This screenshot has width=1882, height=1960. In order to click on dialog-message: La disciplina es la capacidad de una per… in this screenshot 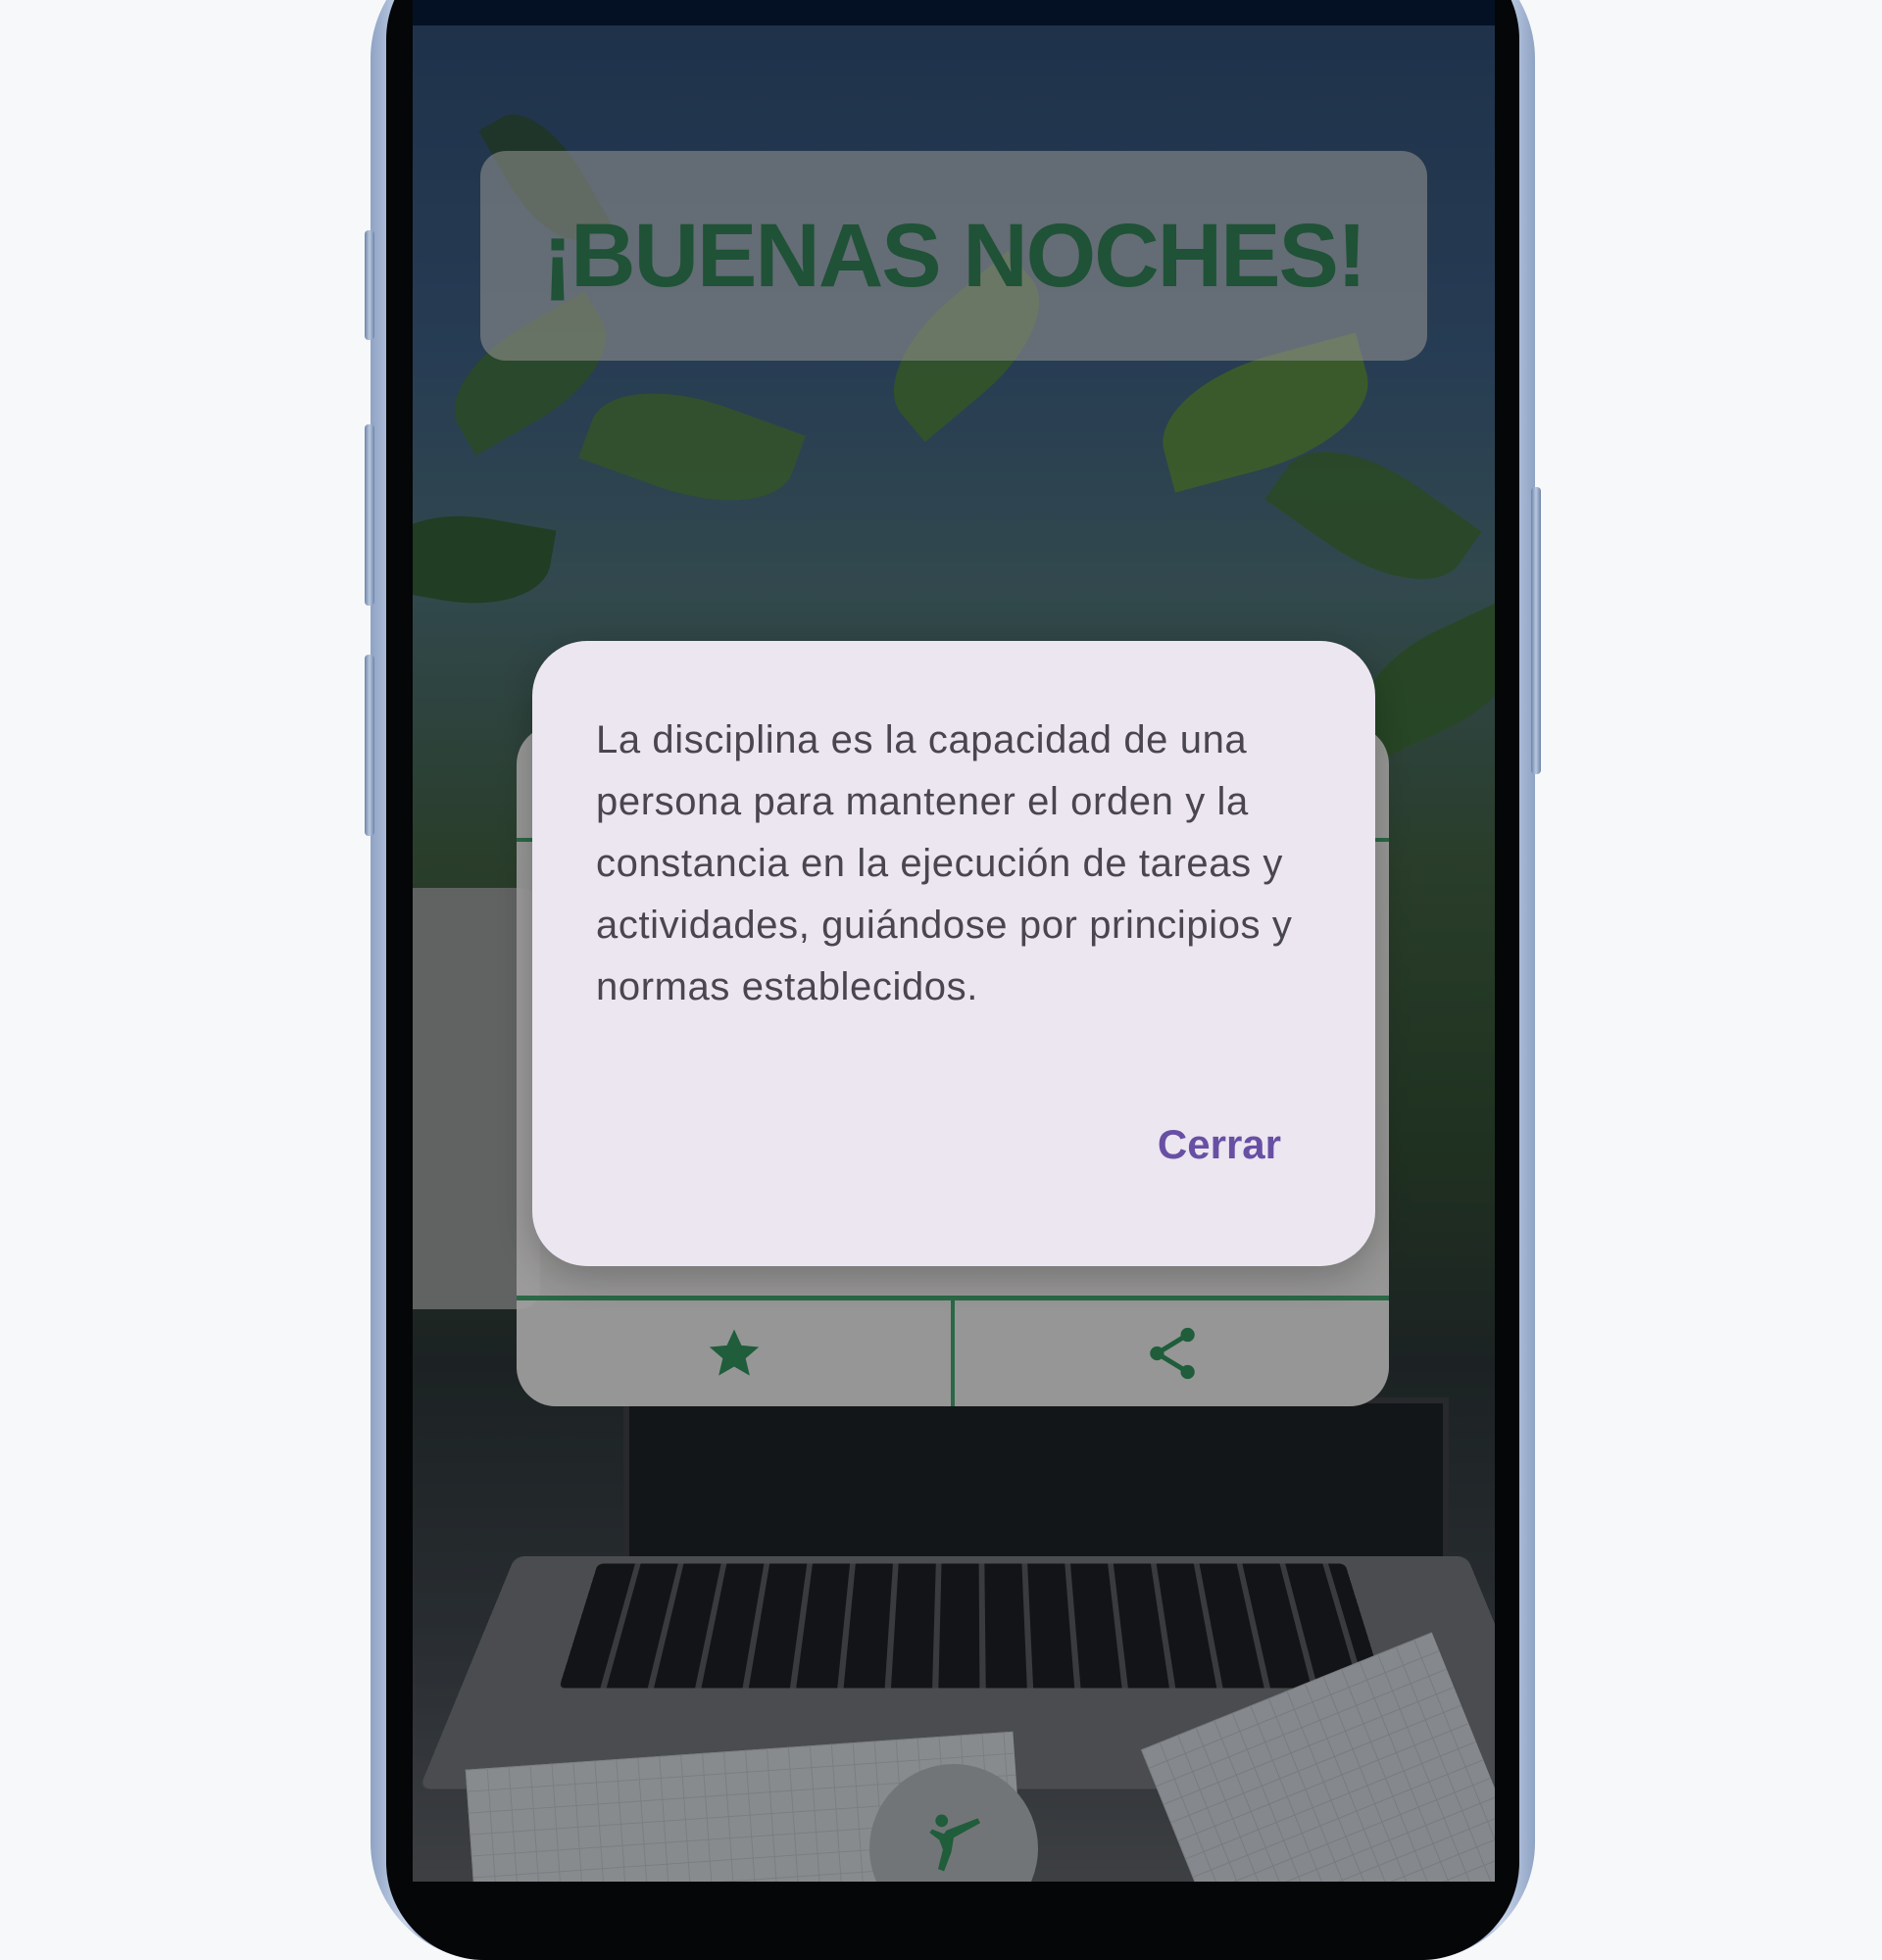, I will do `click(944, 863)`.